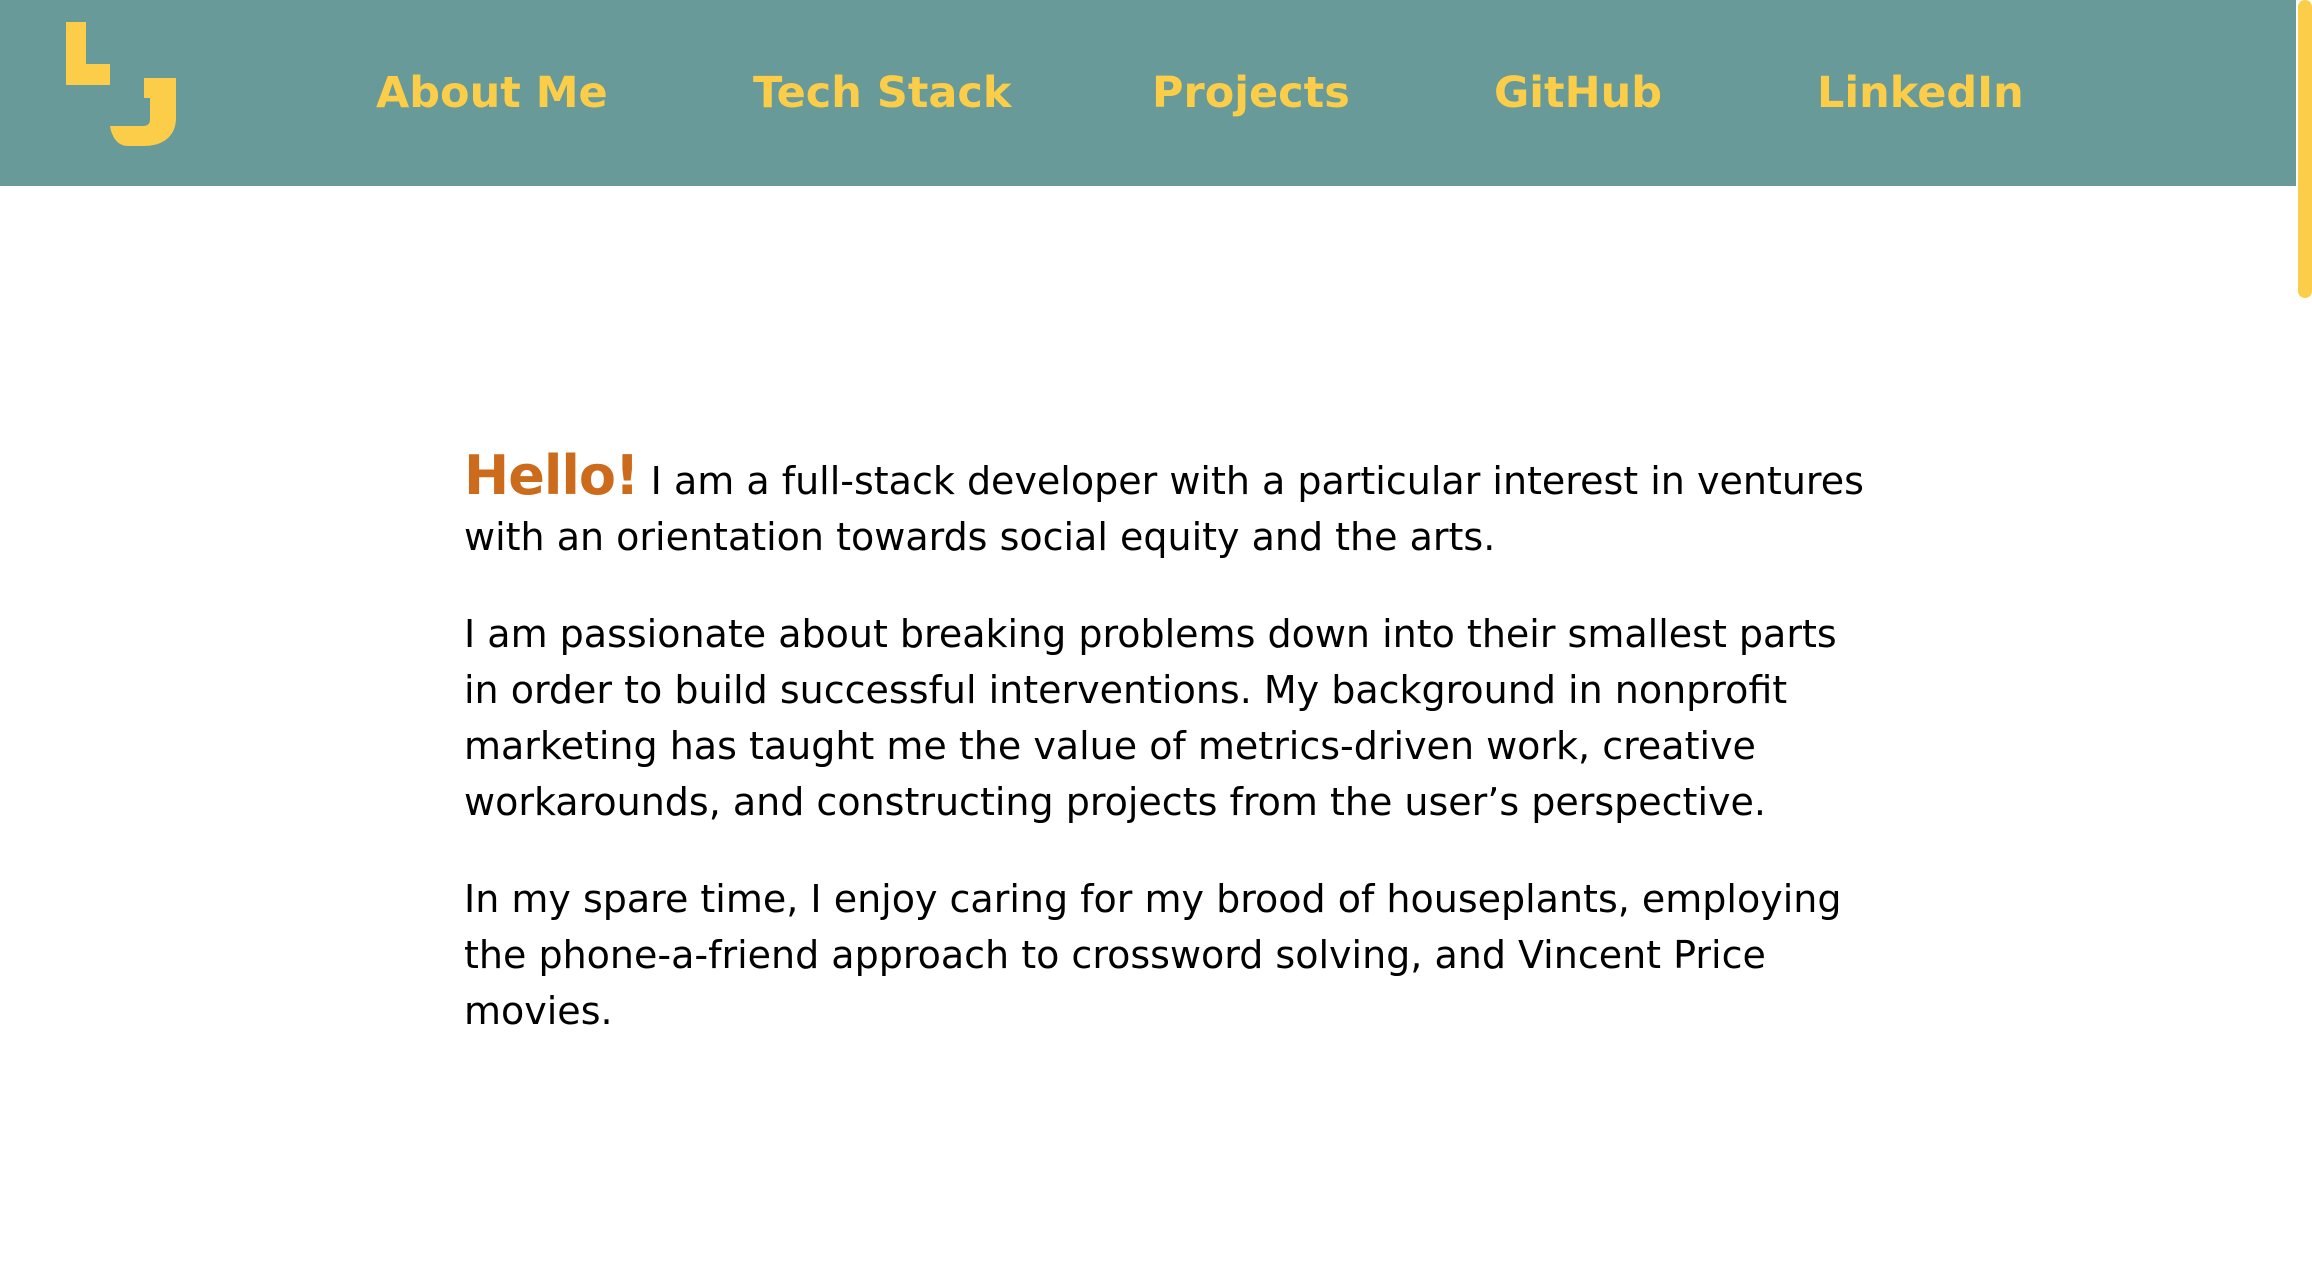 This screenshot has height=1264, width=2312. Describe the element at coordinates (2304, 632) in the screenshot. I see `scrollbar-track` at that location.